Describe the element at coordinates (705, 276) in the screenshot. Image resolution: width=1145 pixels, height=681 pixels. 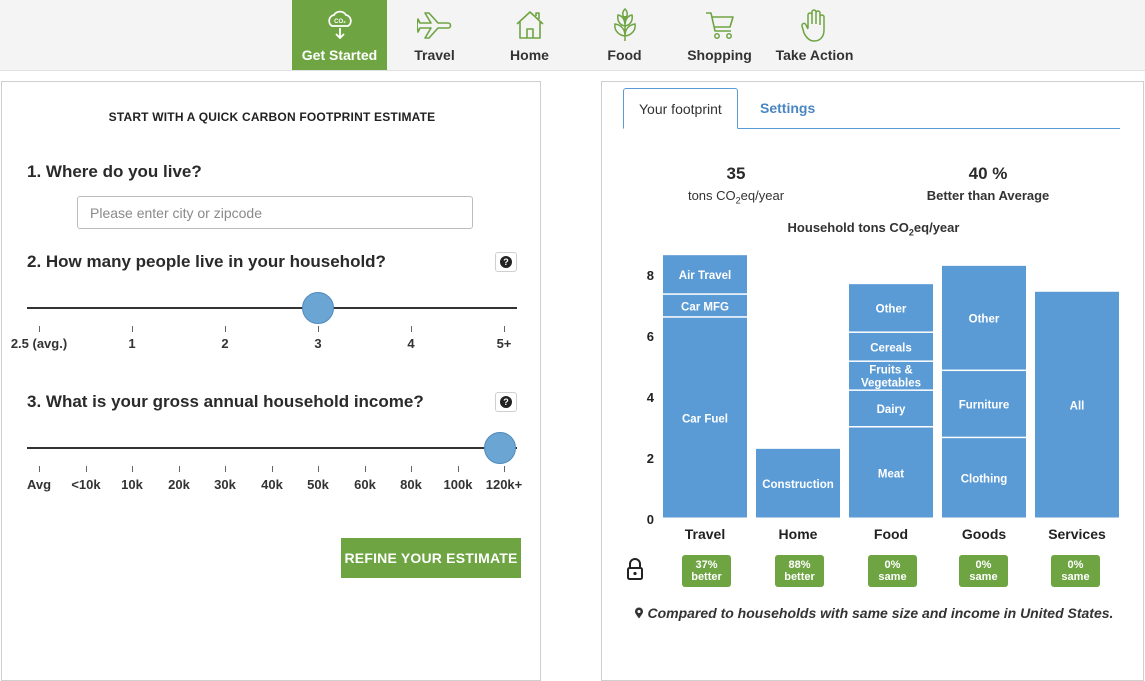
I see `segment-label: Air Travel` at that location.